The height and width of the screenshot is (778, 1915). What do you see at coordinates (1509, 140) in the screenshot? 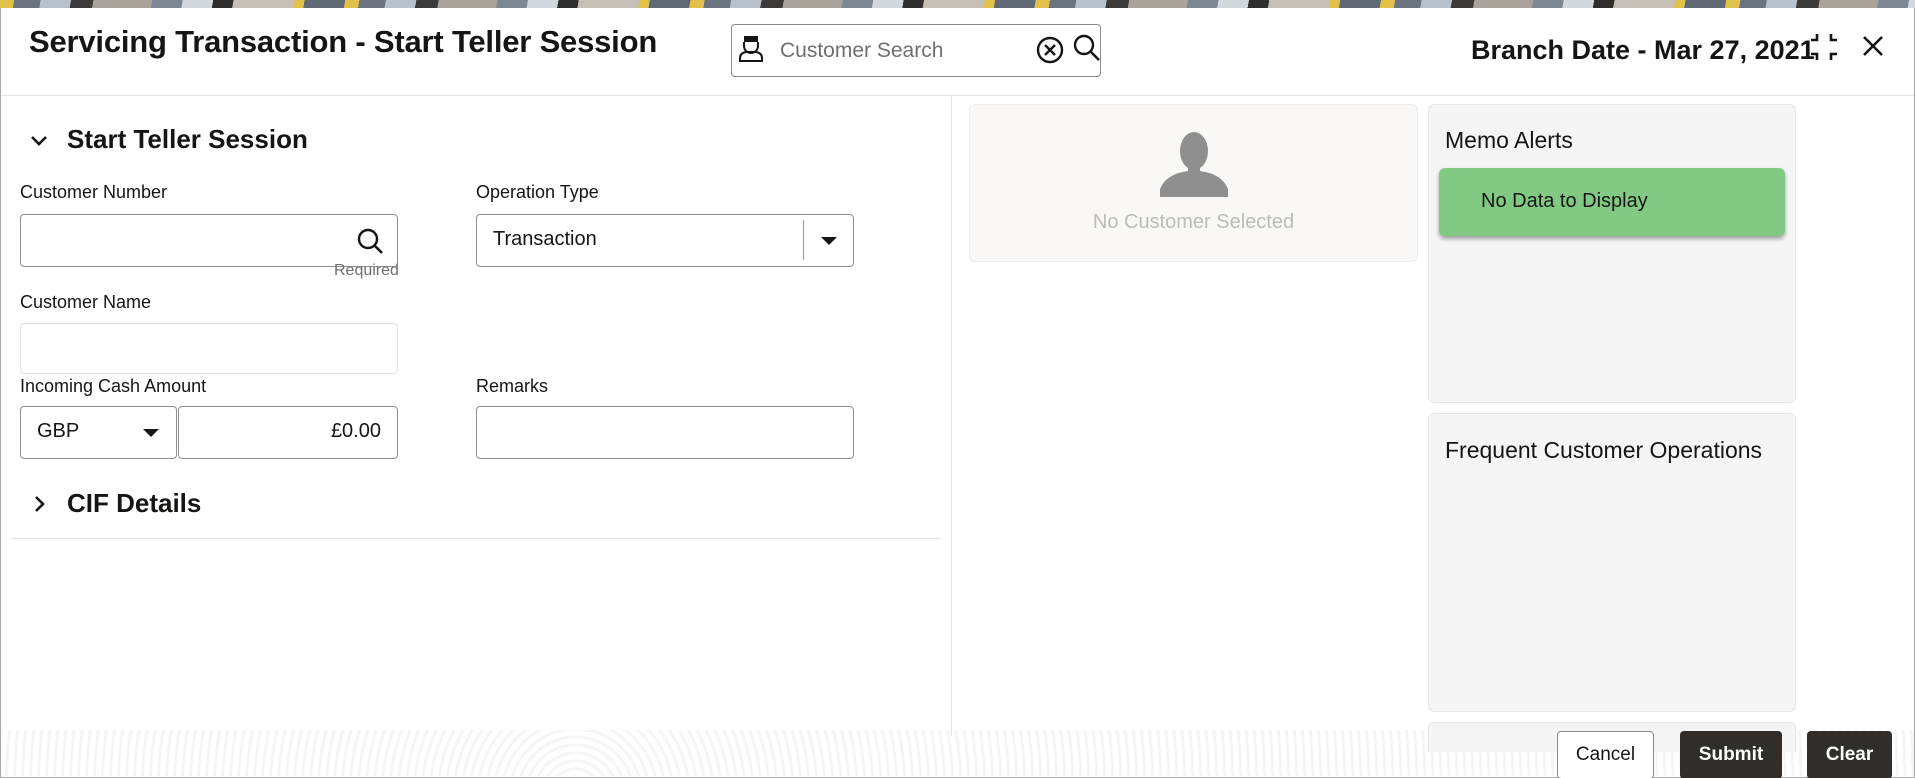
I see `memo-alerts-title: Memo Alerts` at bounding box center [1509, 140].